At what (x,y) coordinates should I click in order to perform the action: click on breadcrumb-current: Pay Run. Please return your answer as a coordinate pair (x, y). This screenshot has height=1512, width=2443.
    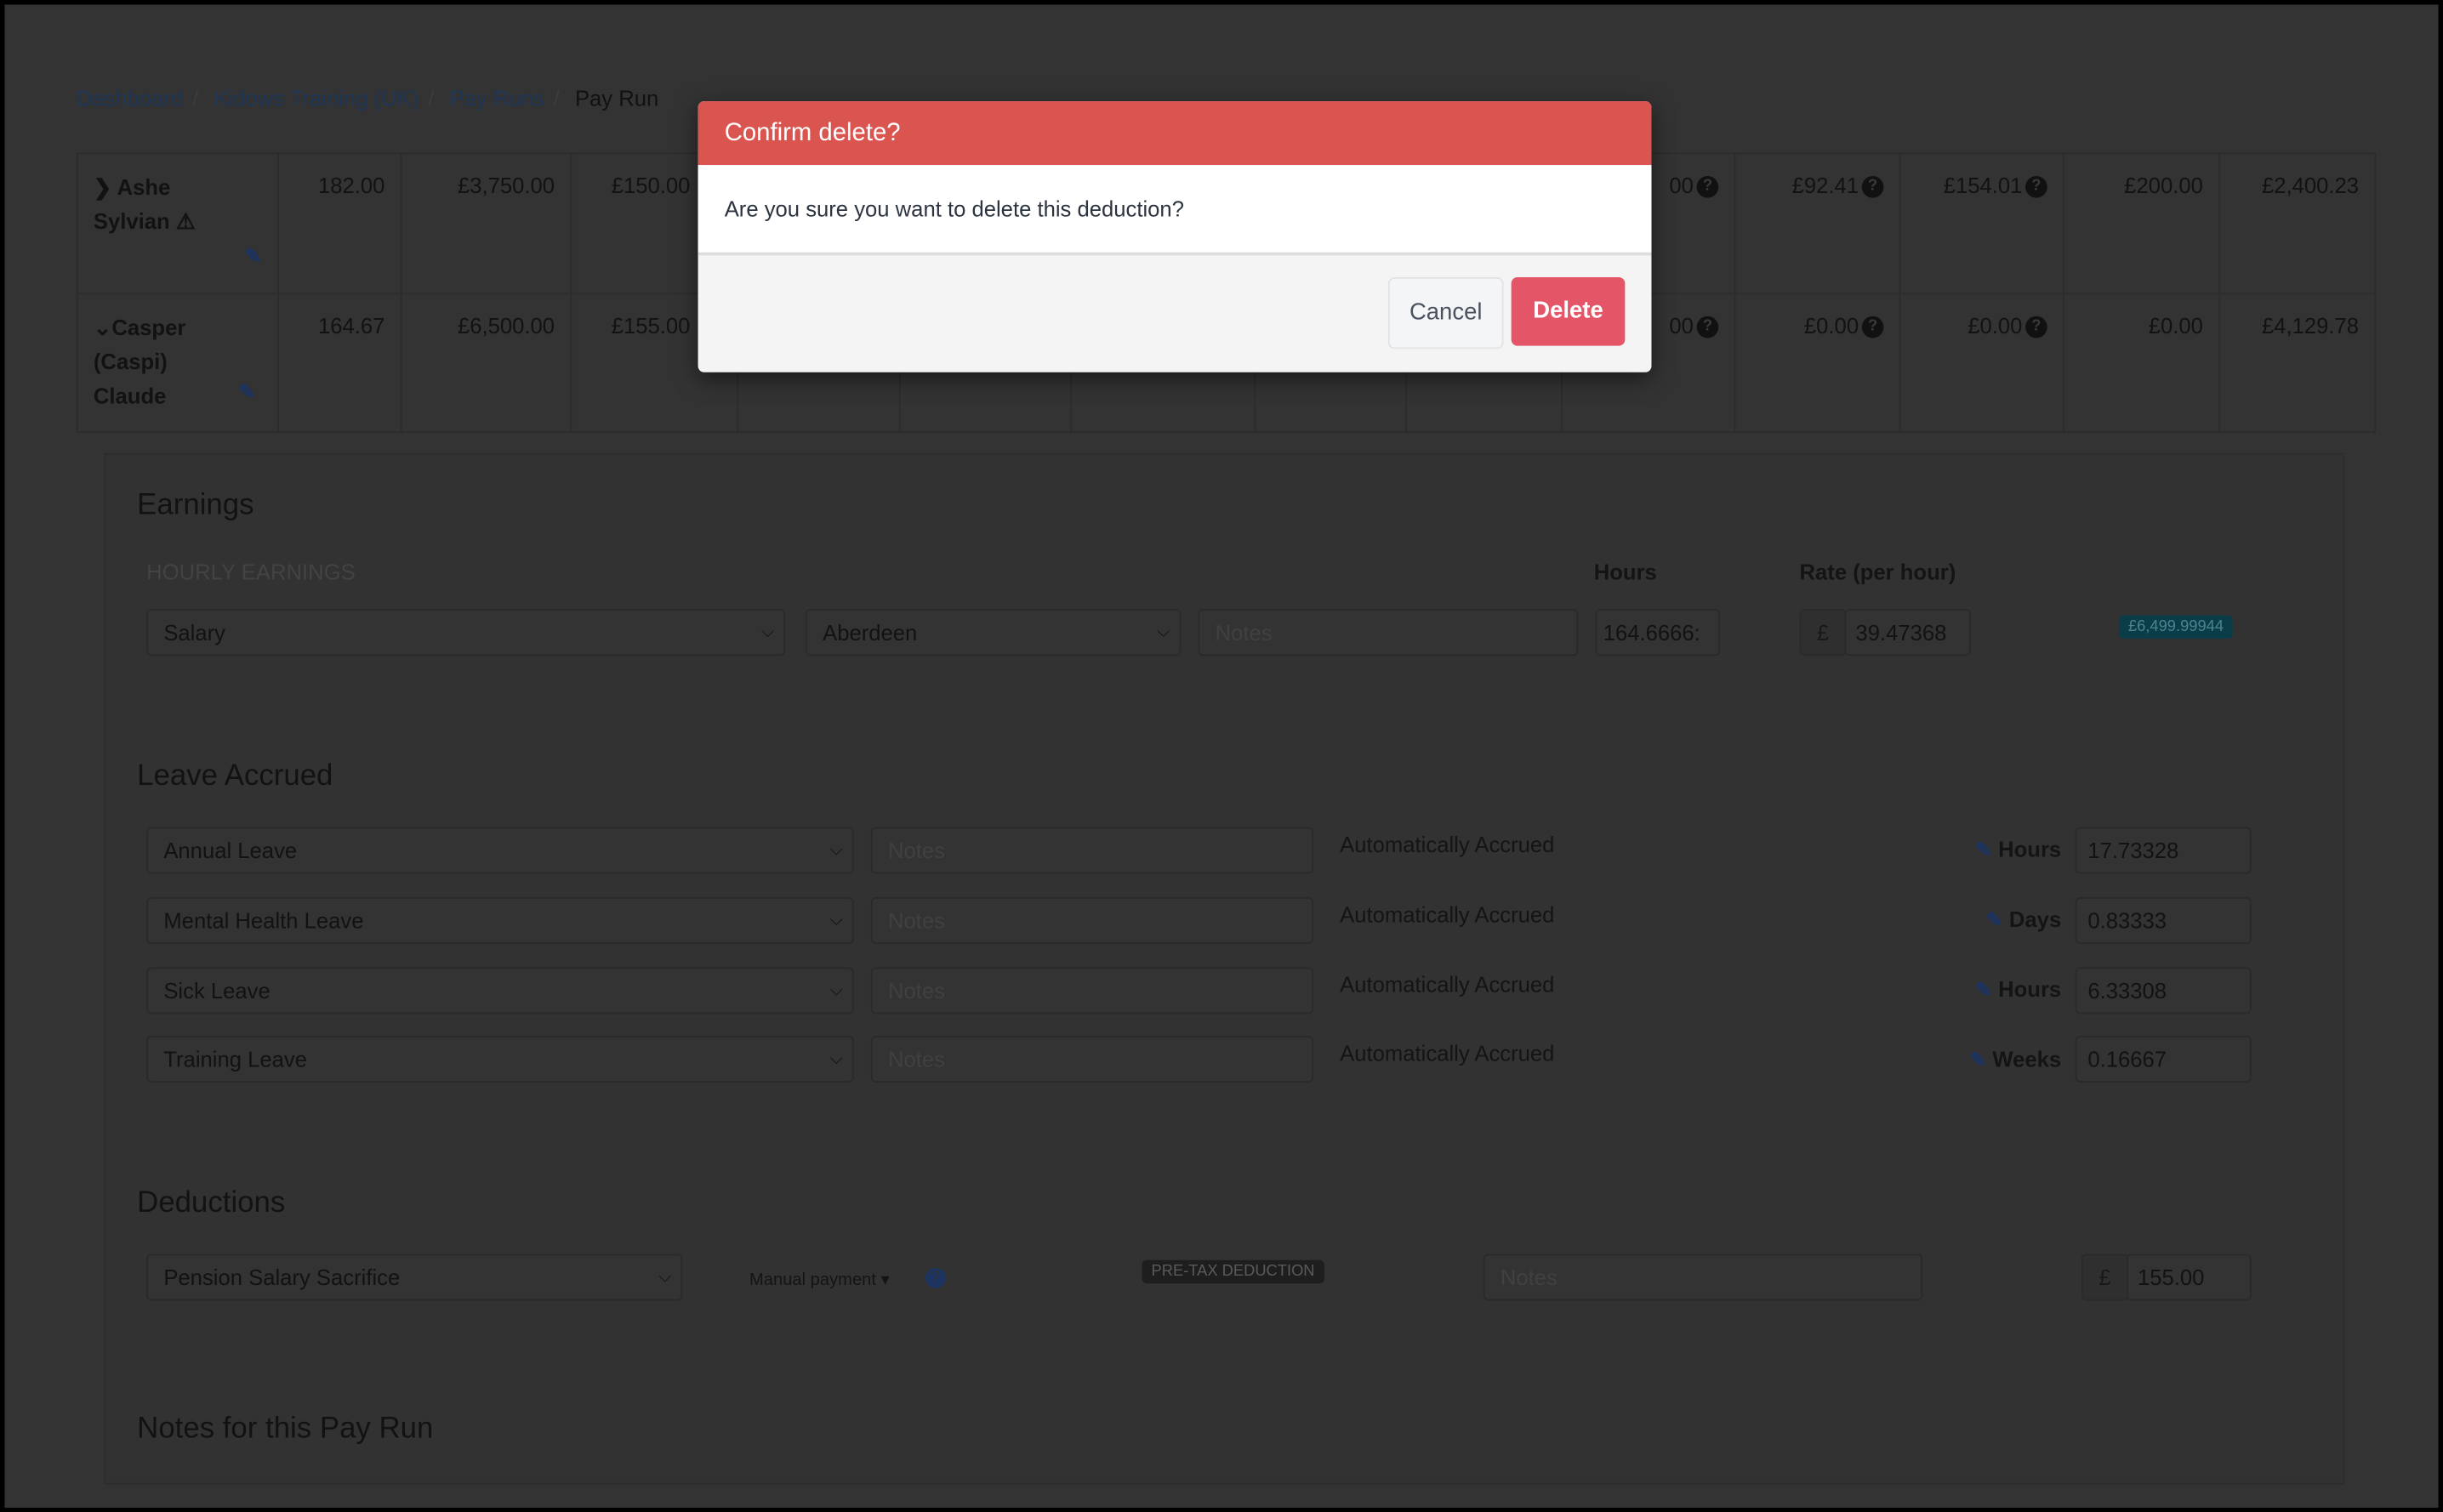
    Looking at the image, I should click on (617, 98).